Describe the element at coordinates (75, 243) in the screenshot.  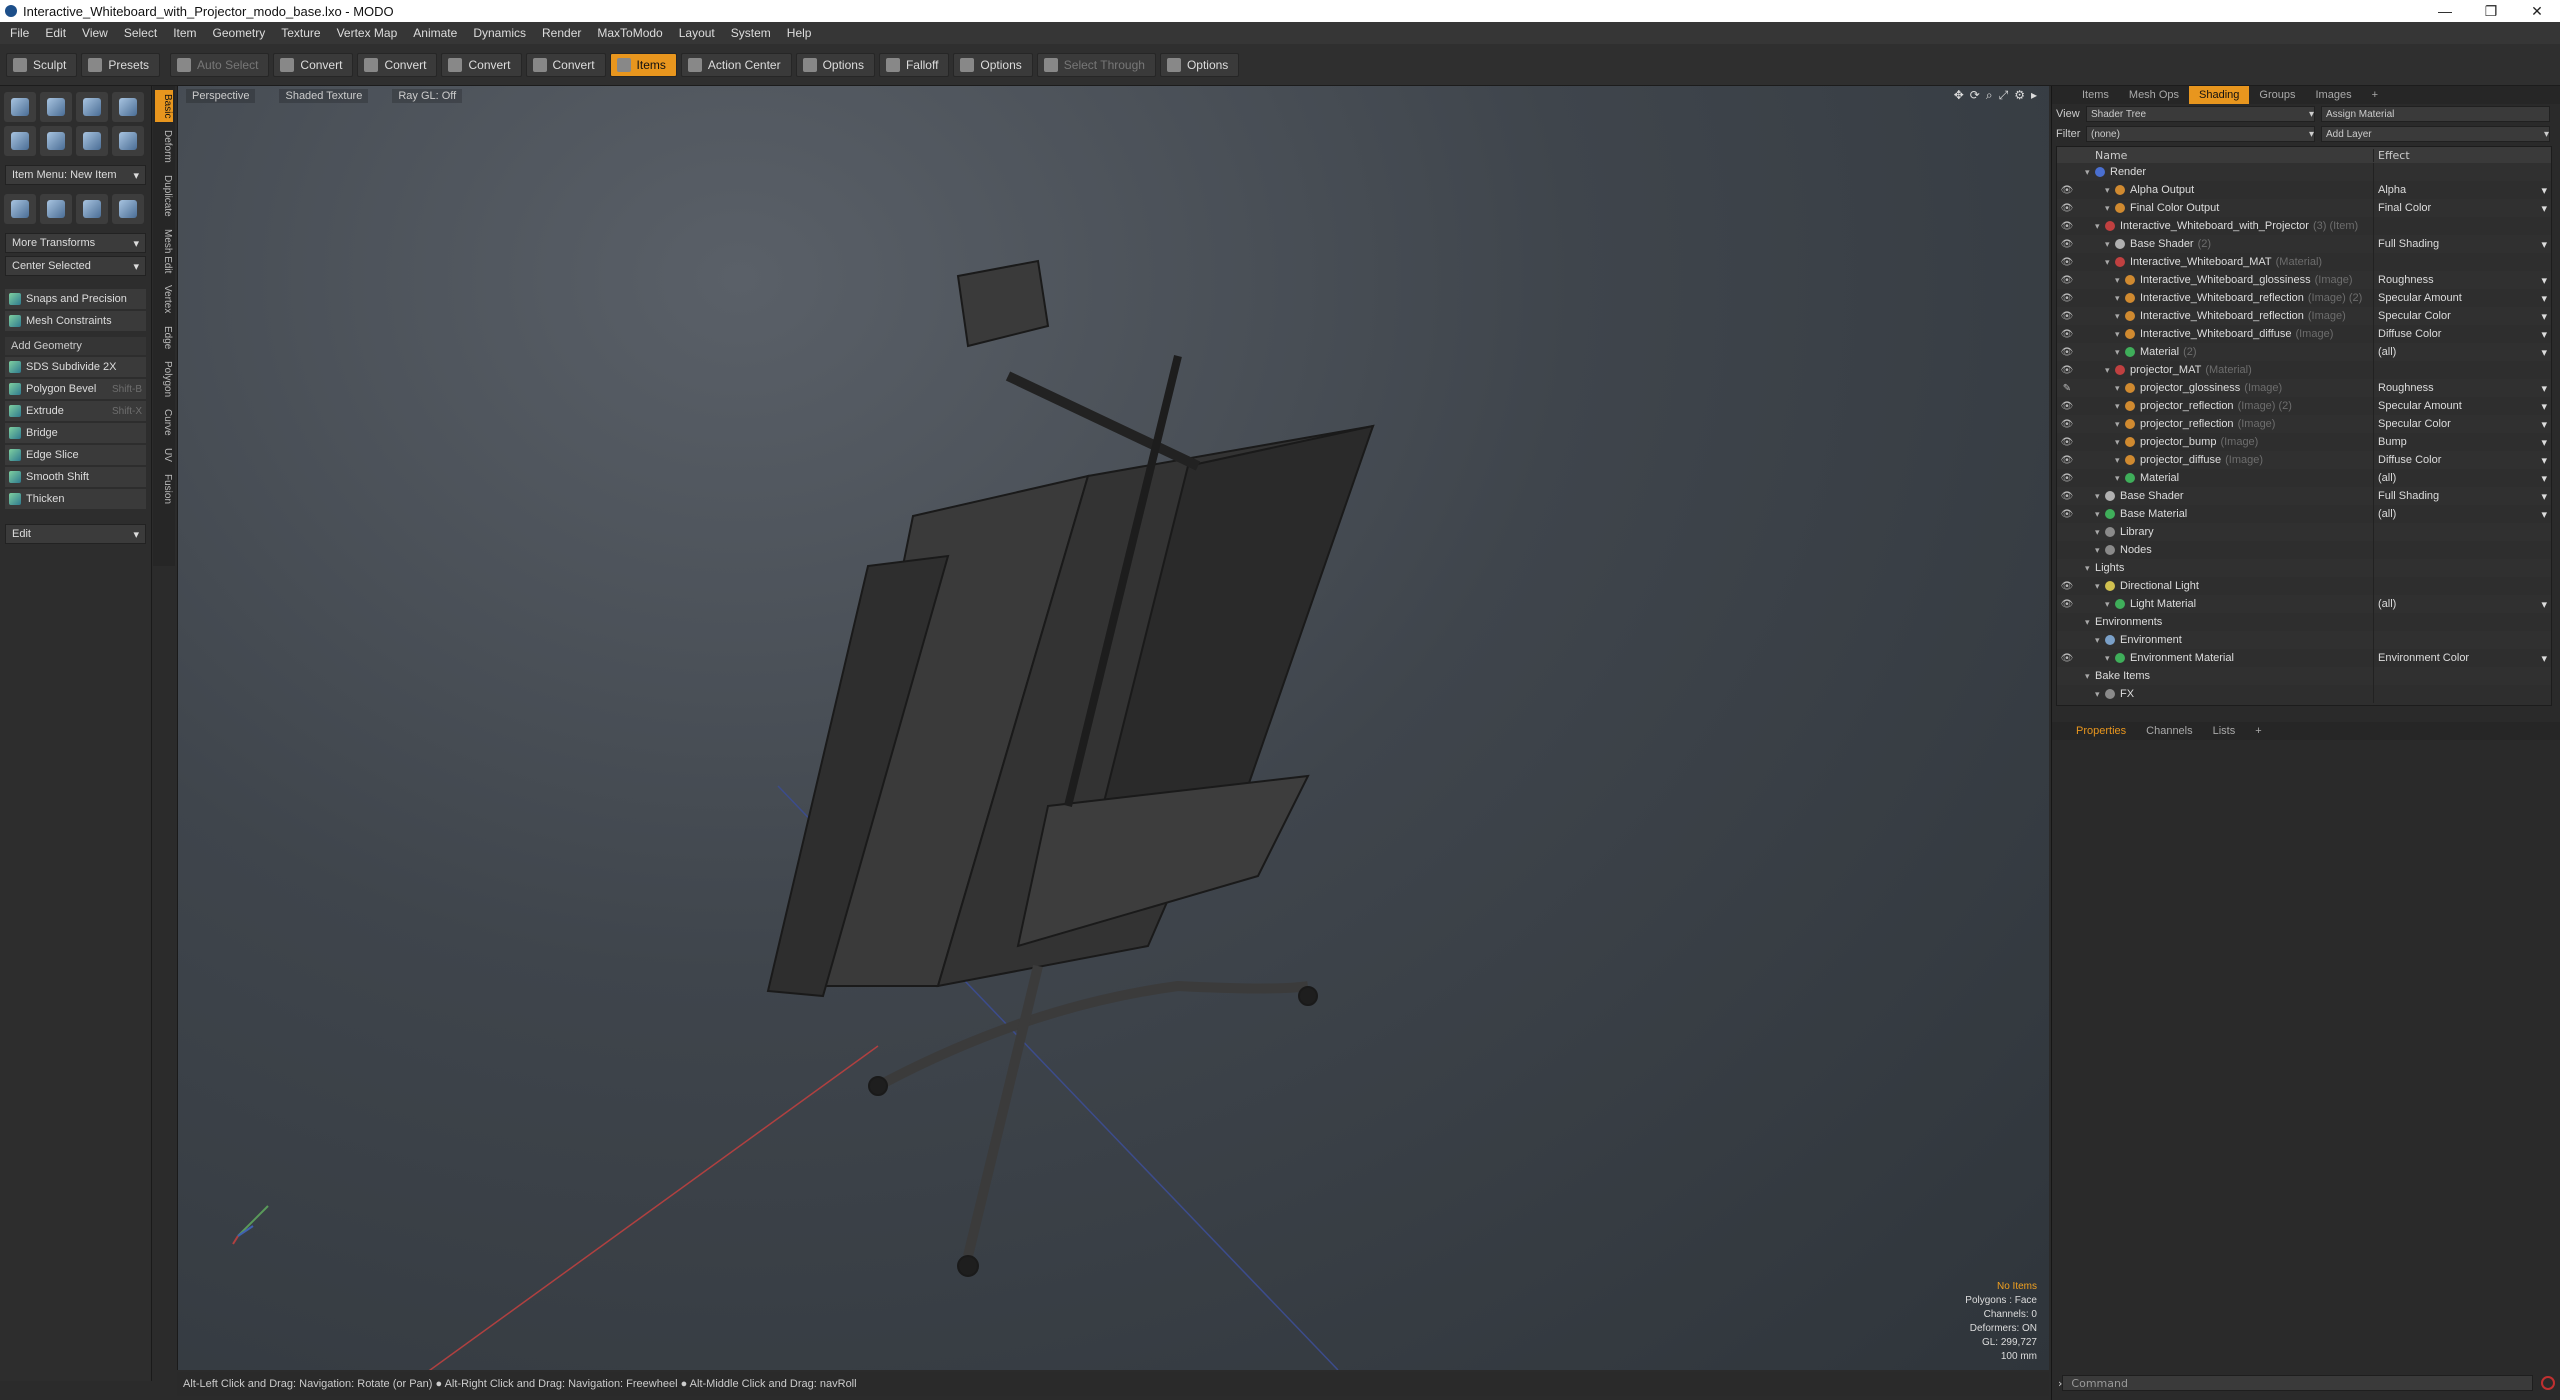
I see `more-transforms-dropdown: More Transforms ▾` at that location.